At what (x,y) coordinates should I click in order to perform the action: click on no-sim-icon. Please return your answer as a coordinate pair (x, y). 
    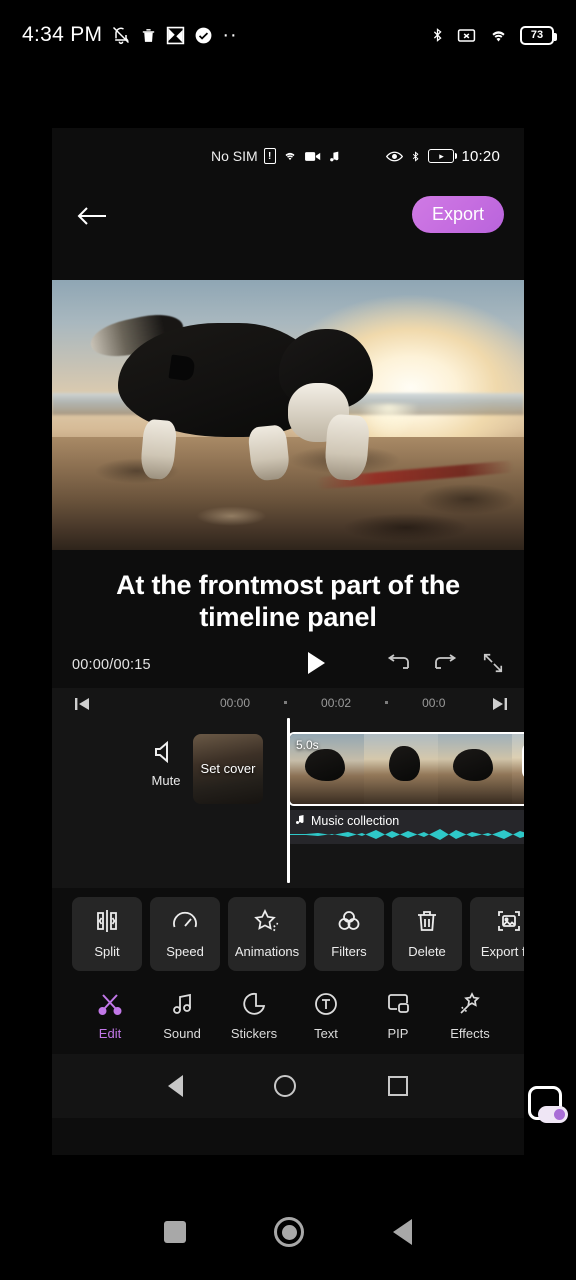
    Looking at the image, I should click on (466, 35).